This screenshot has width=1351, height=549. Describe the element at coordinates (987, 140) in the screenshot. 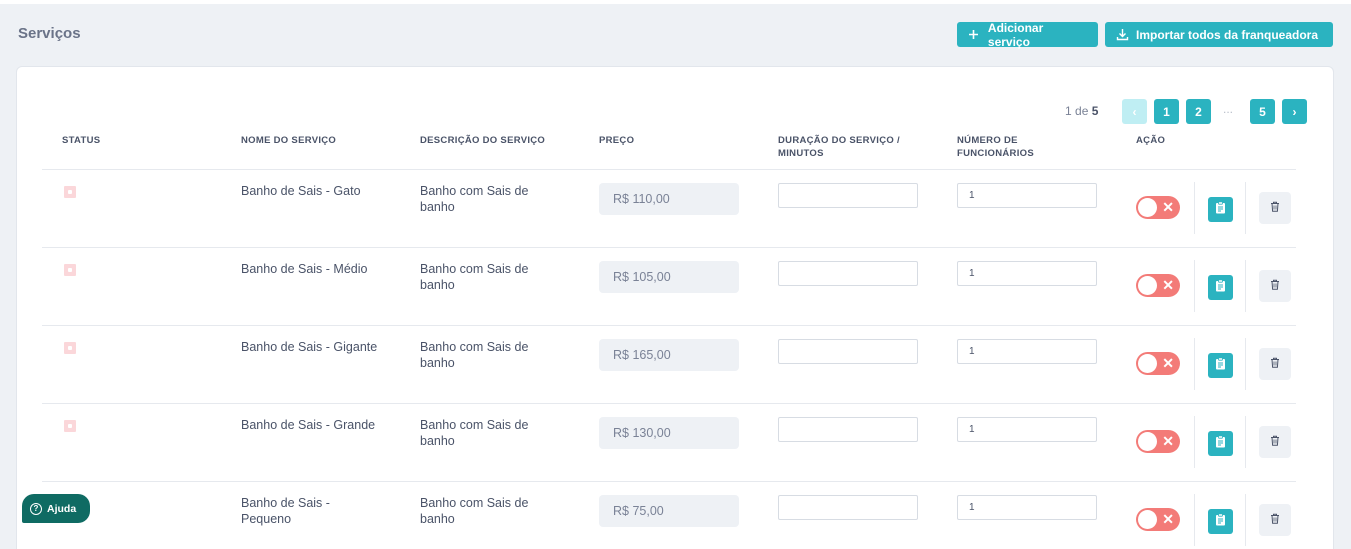

I see `header-employees-line1: NÚMERO DE` at that location.